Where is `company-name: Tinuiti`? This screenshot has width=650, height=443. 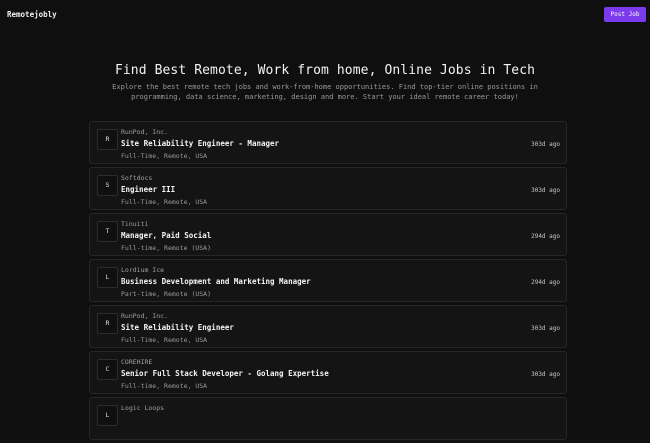 company-name: Tinuiti is located at coordinates (135, 224).